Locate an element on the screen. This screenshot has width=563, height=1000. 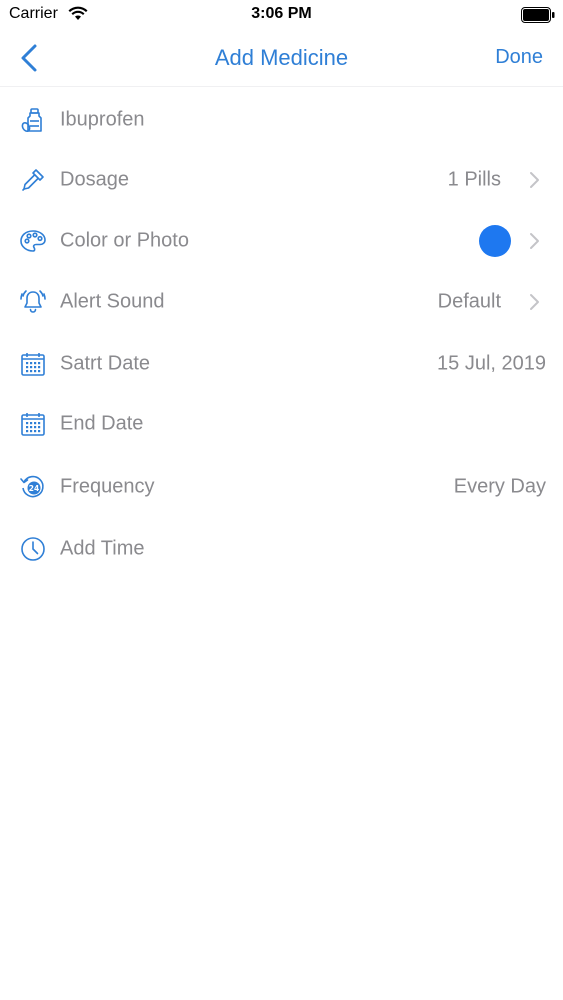
frequency-label: Frequency is located at coordinates (107, 486).